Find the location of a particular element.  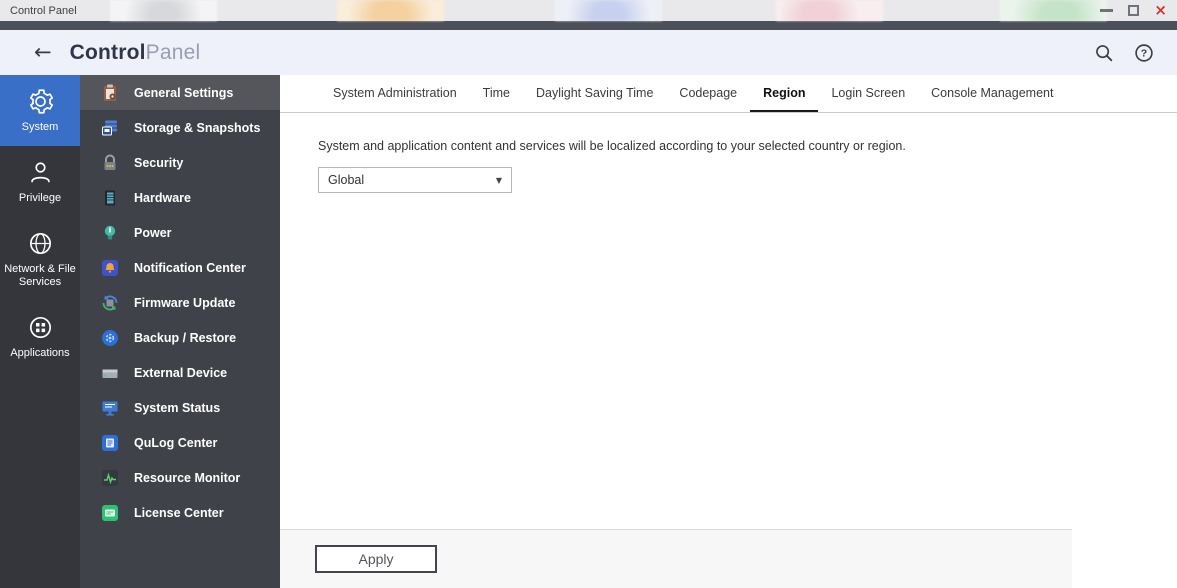

tab-time: Time is located at coordinates (496, 93).